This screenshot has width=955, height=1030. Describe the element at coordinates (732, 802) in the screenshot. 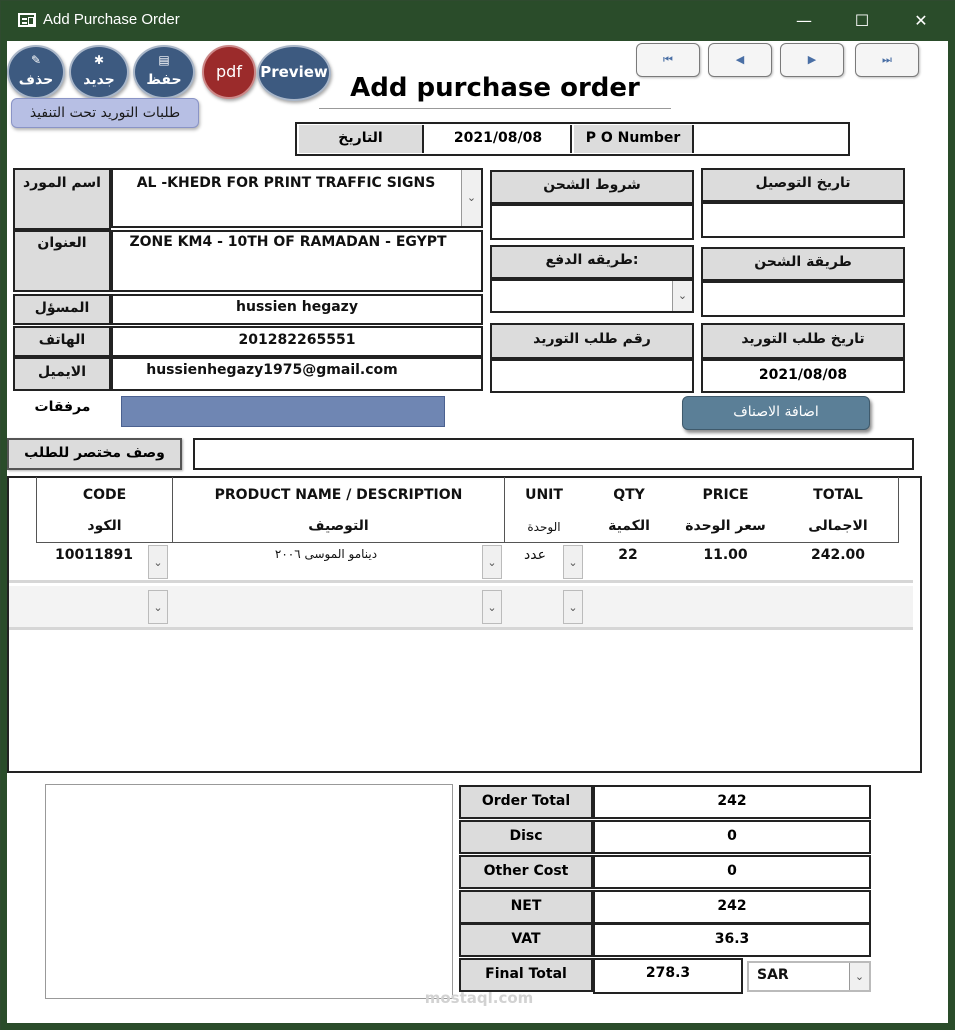

I see `order-total-value: 242` at that location.